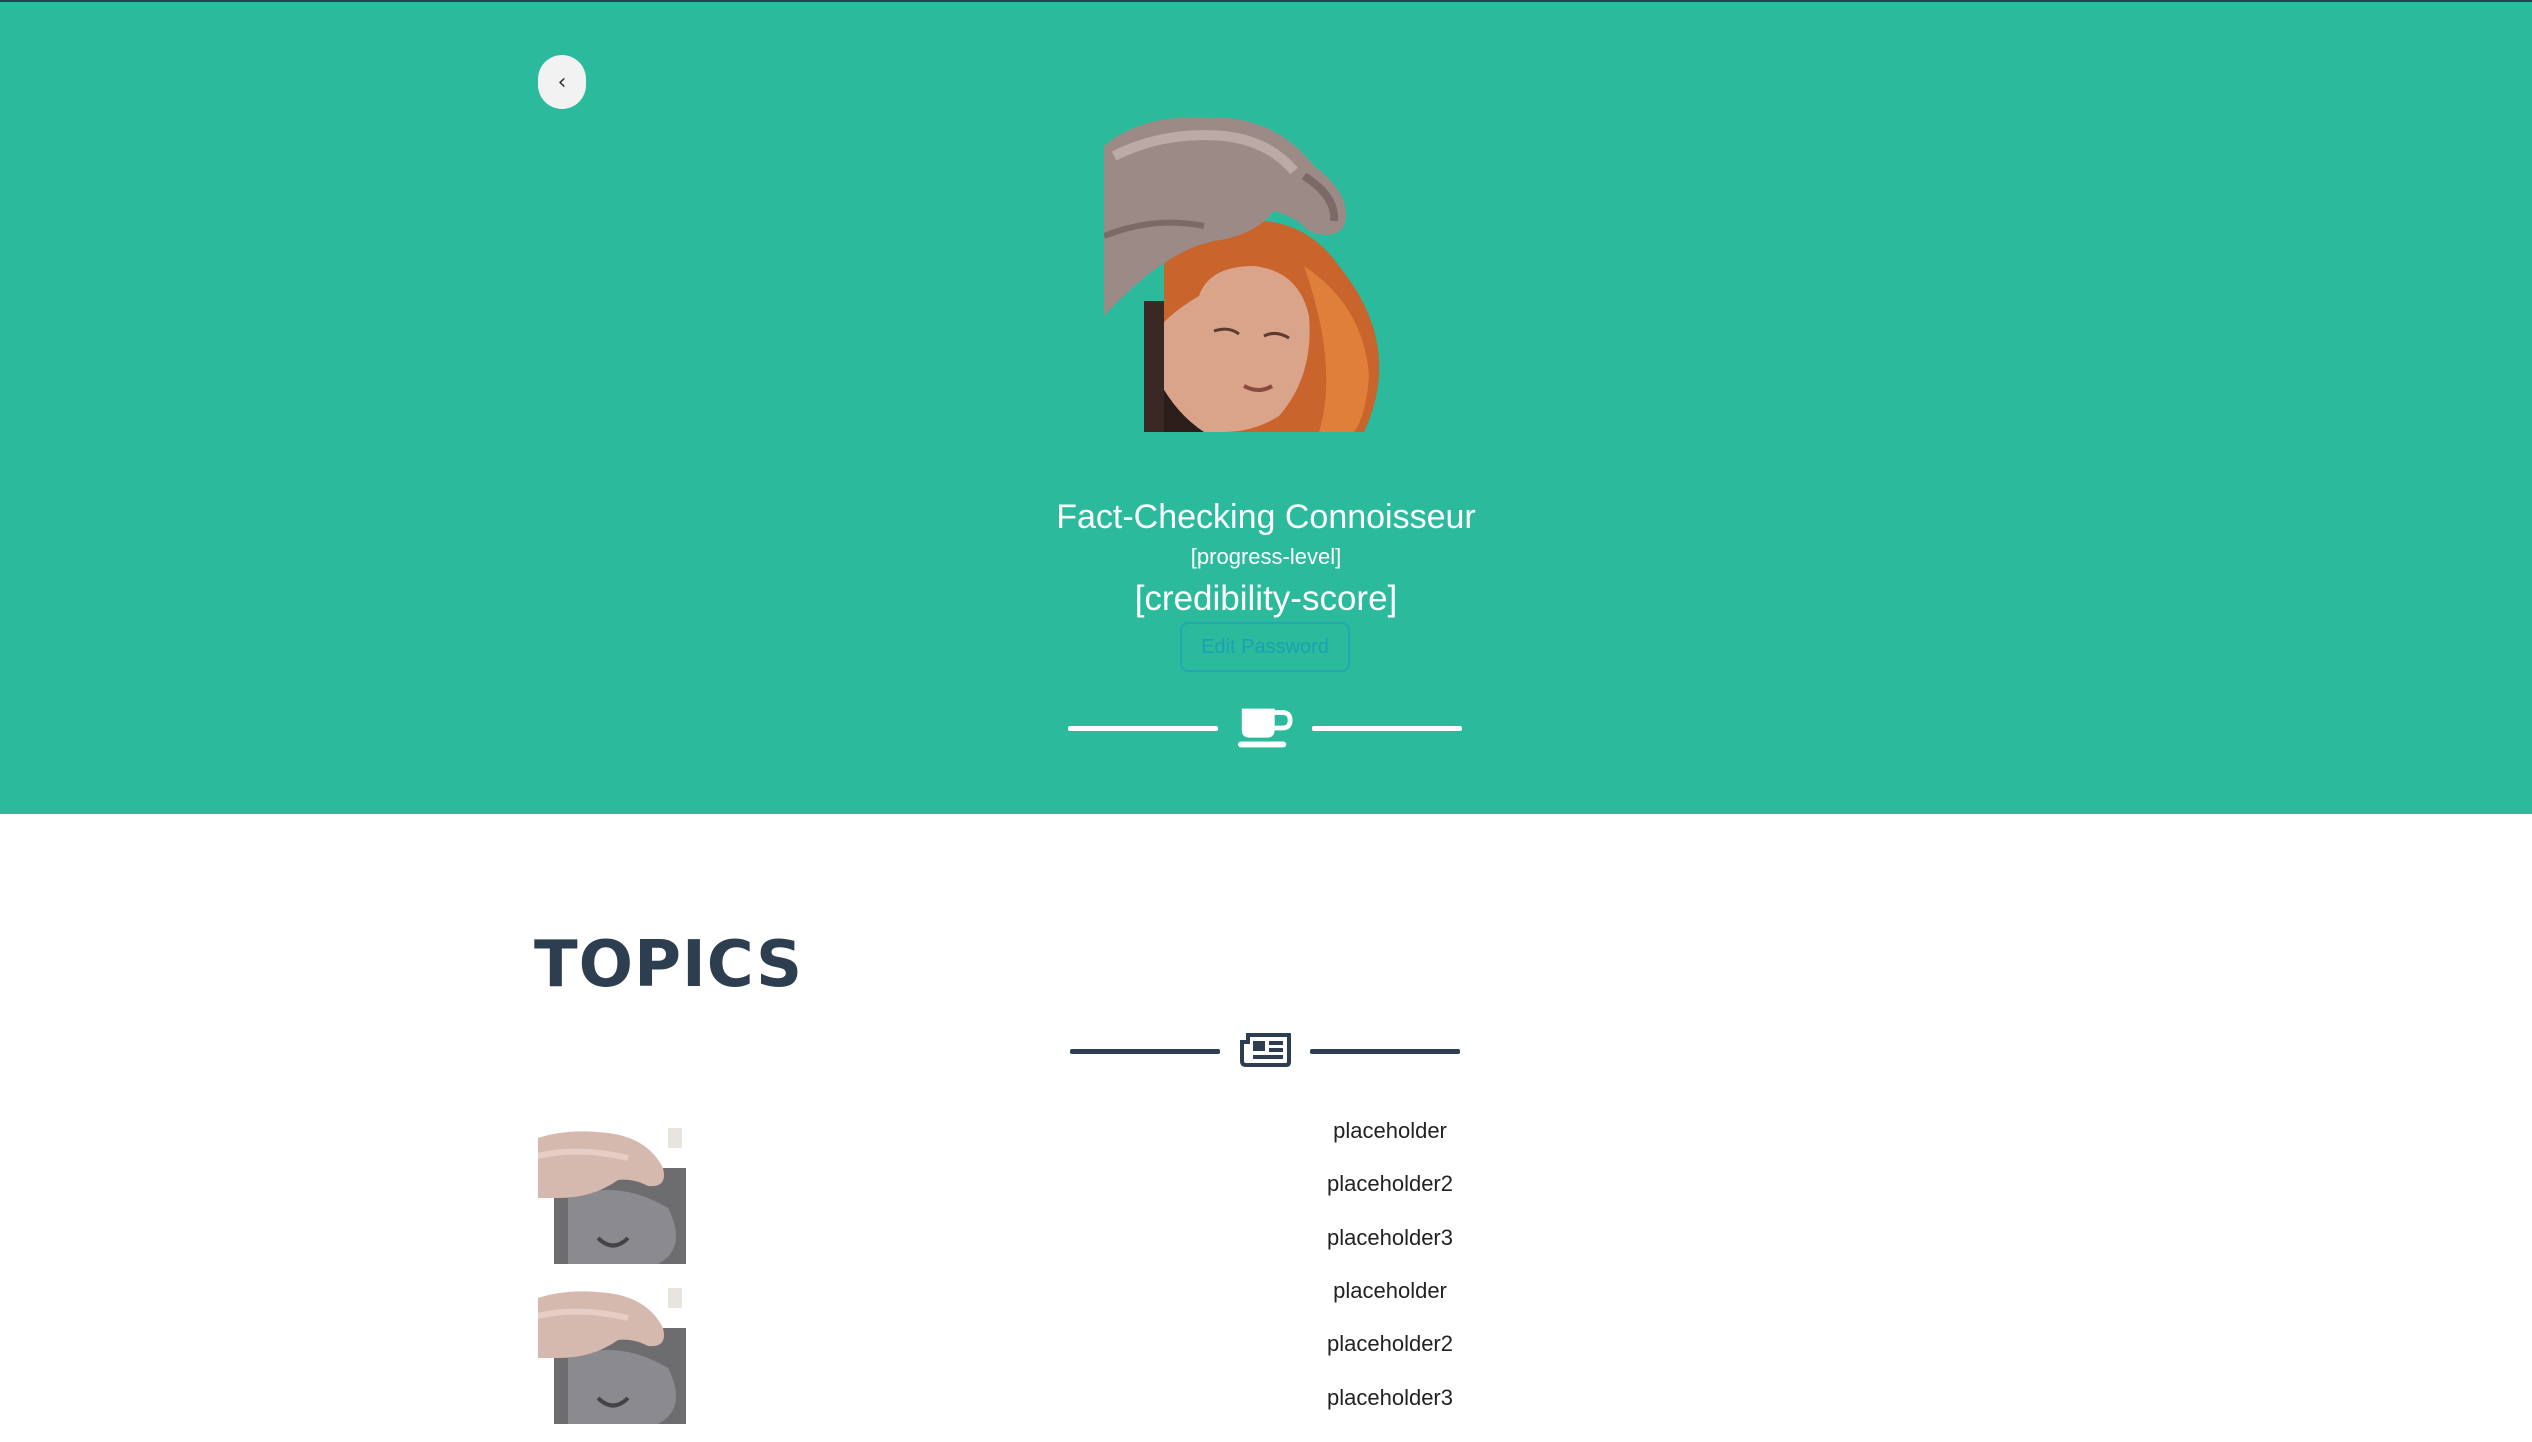  Describe the element at coordinates (1145, 1051) in the screenshot. I see `topics-divider-left` at that location.